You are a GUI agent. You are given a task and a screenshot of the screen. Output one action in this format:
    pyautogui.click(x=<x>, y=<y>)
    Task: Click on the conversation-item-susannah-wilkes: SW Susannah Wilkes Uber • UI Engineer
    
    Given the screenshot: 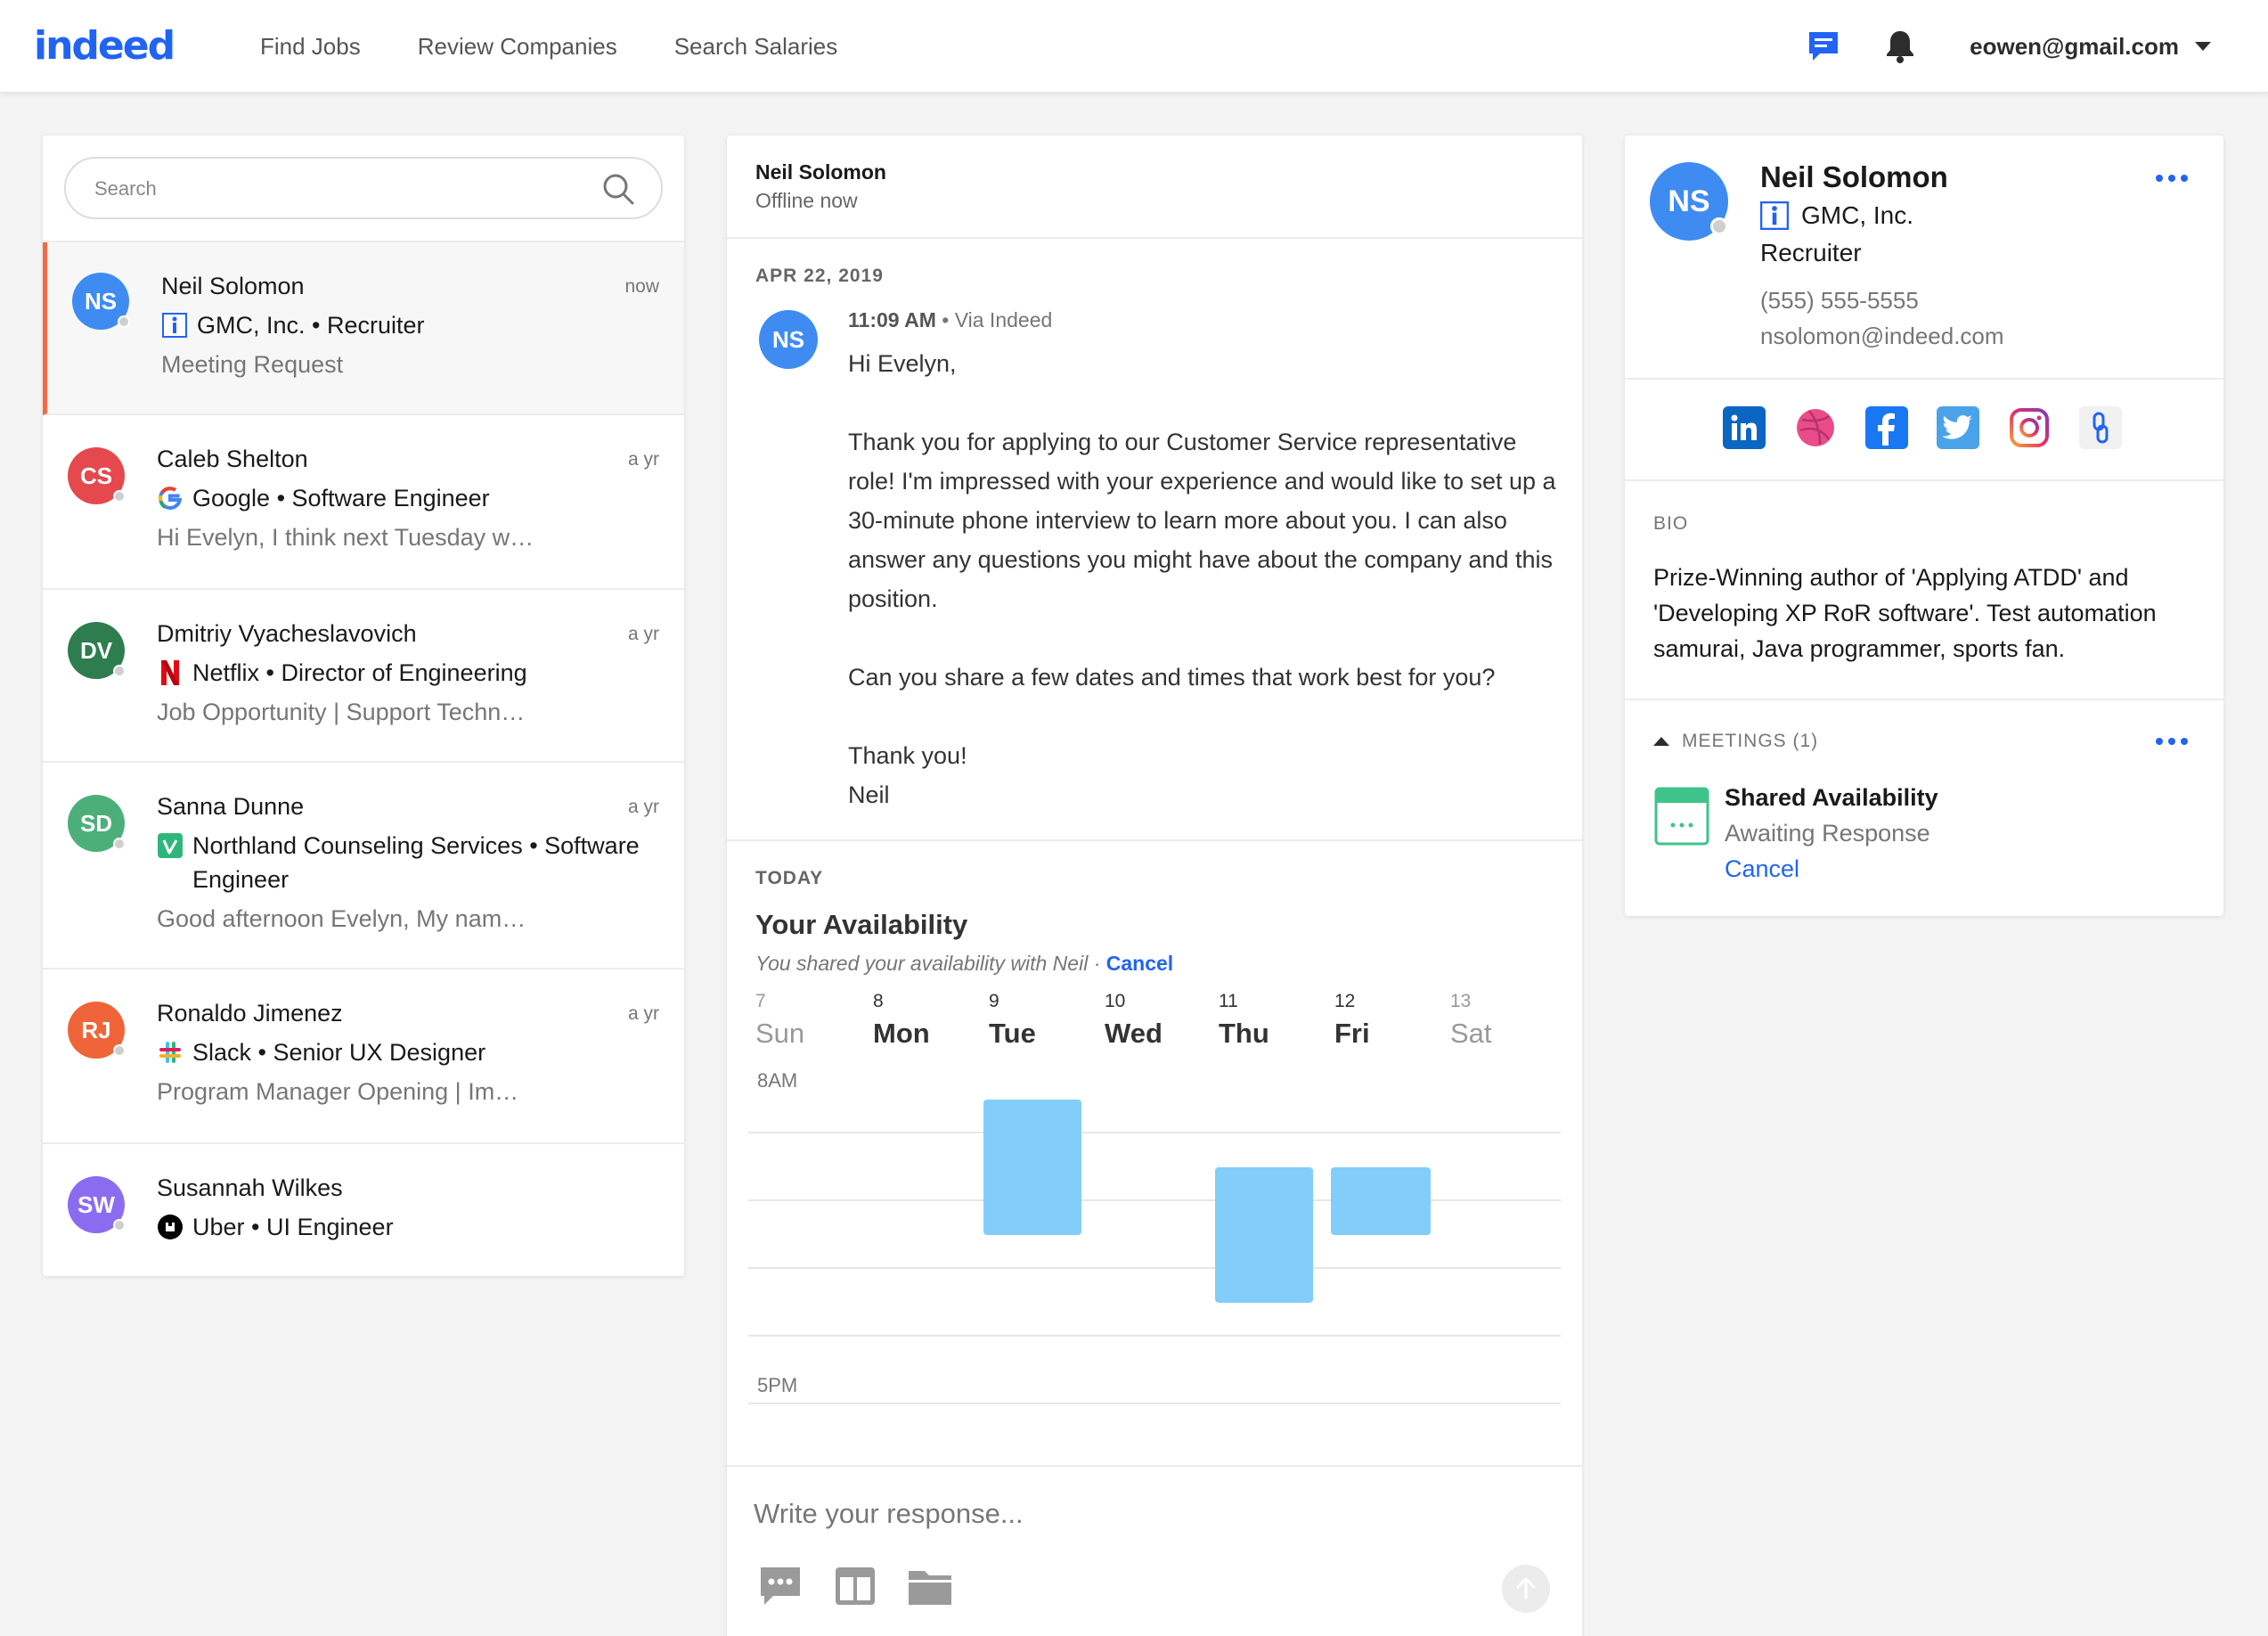 What is the action you would take?
    pyautogui.click(x=363, y=1210)
    